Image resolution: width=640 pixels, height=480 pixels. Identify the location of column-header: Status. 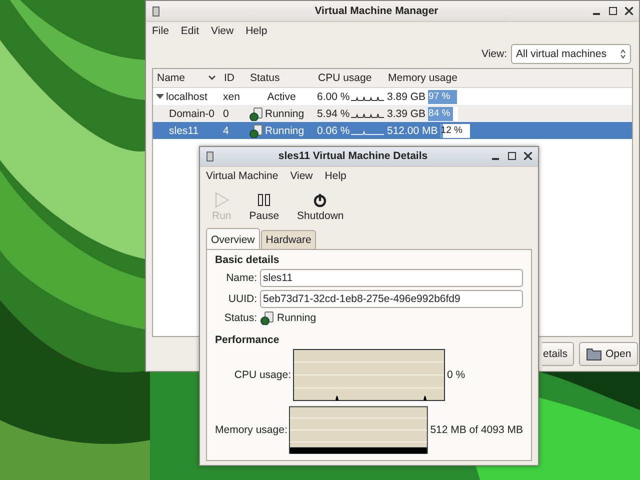
(280, 78).